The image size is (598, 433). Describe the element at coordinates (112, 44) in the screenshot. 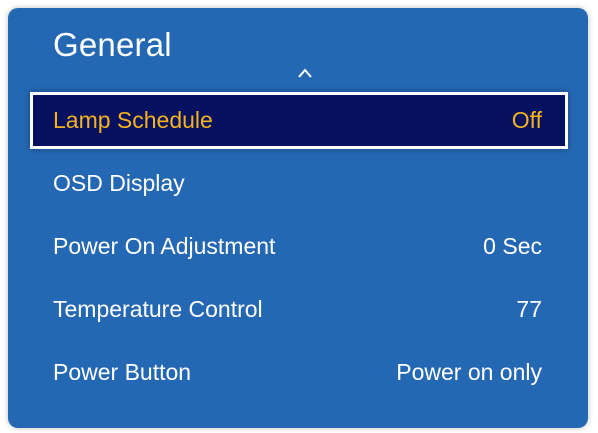

I see `menu-title: General` at that location.